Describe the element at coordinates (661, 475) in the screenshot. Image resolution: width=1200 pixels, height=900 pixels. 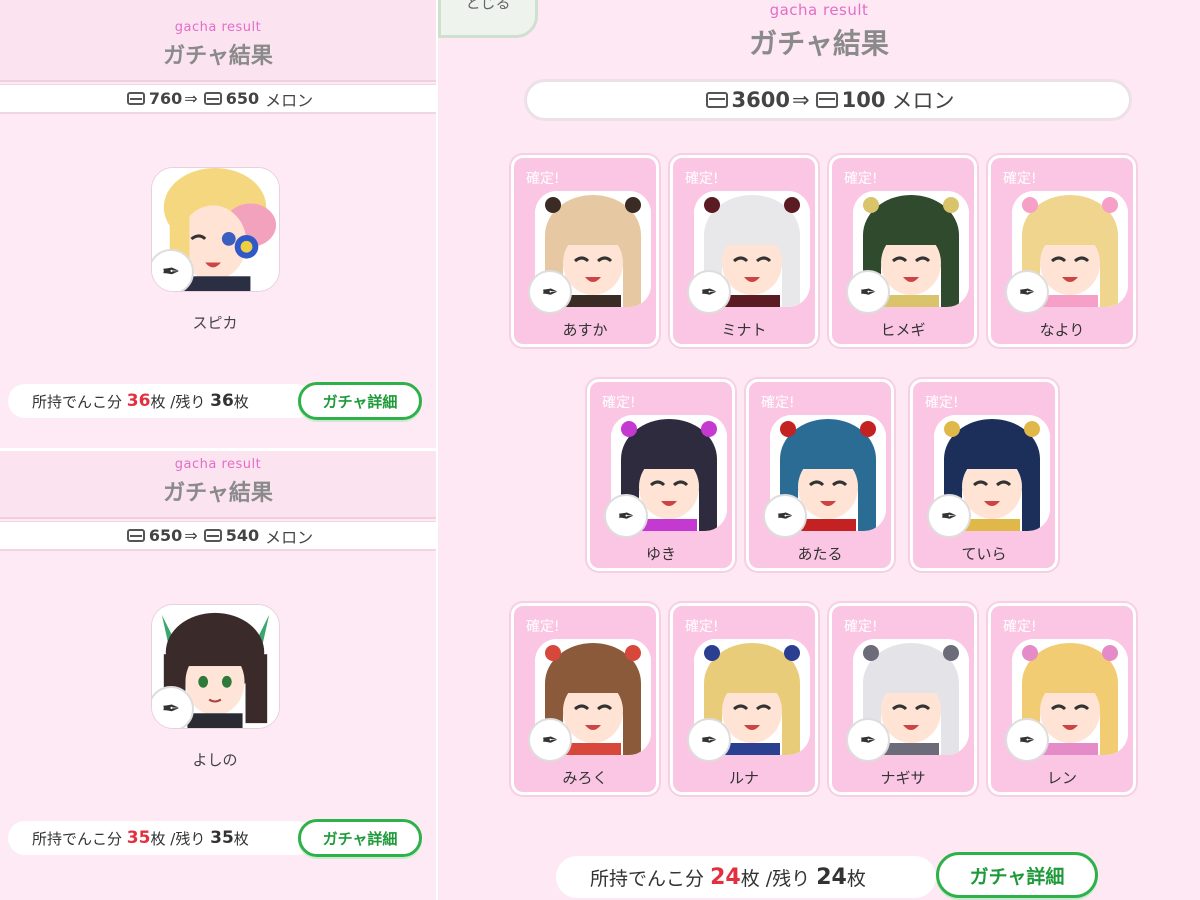
I see `result-card: 確定! ✒ ゆき` at that location.